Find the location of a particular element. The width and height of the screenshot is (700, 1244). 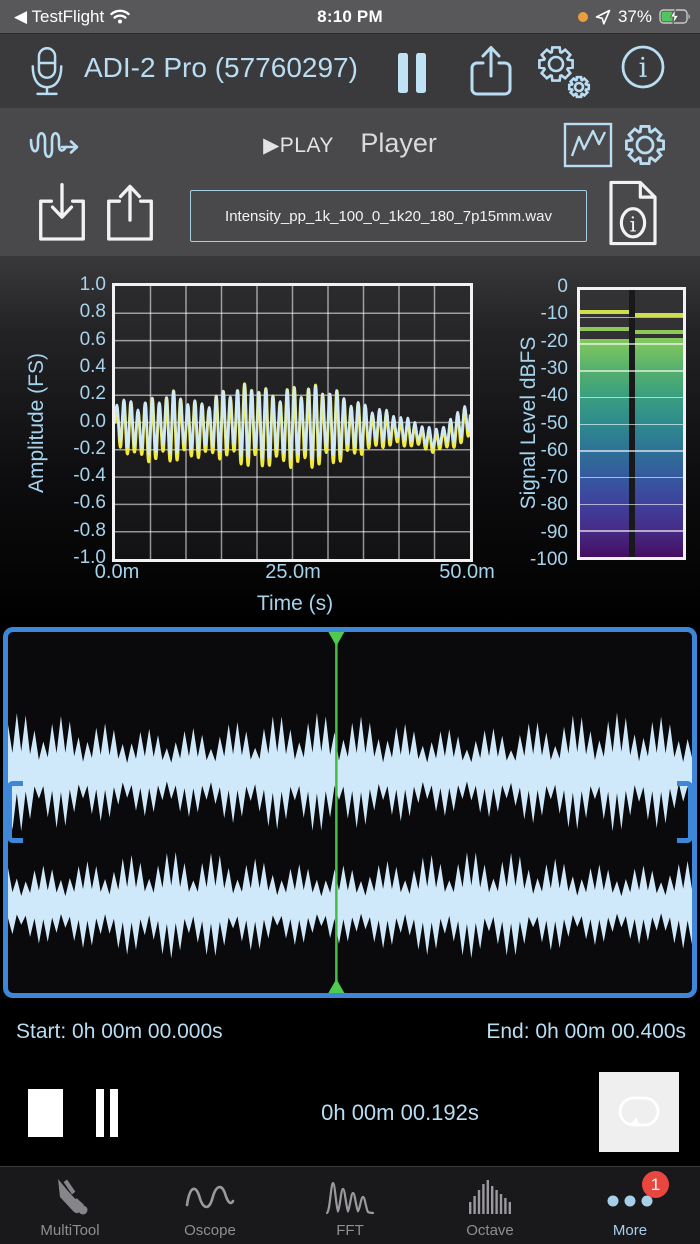

tab-oscope: Oscope is located at coordinates (210, 1205).